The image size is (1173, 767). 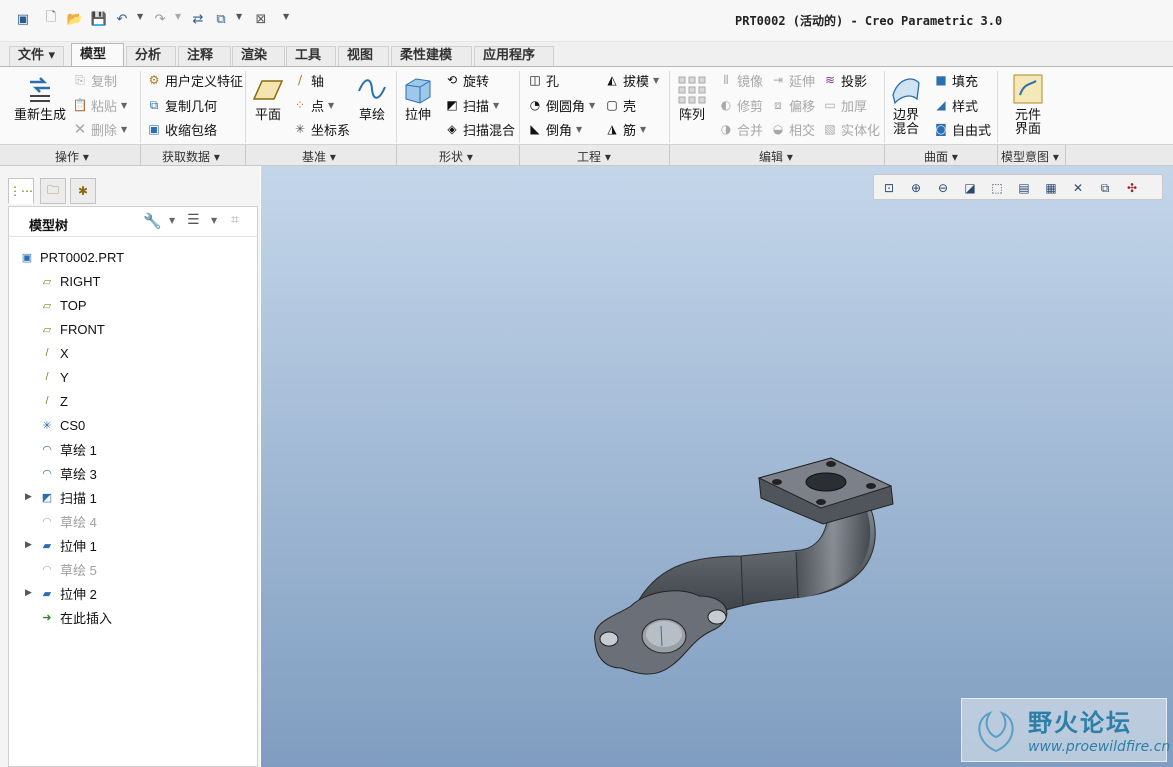 What do you see at coordinates (844, 80) in the screenshot?
I see `project-button: ≋ 投影` at bounding box center [844, 80].